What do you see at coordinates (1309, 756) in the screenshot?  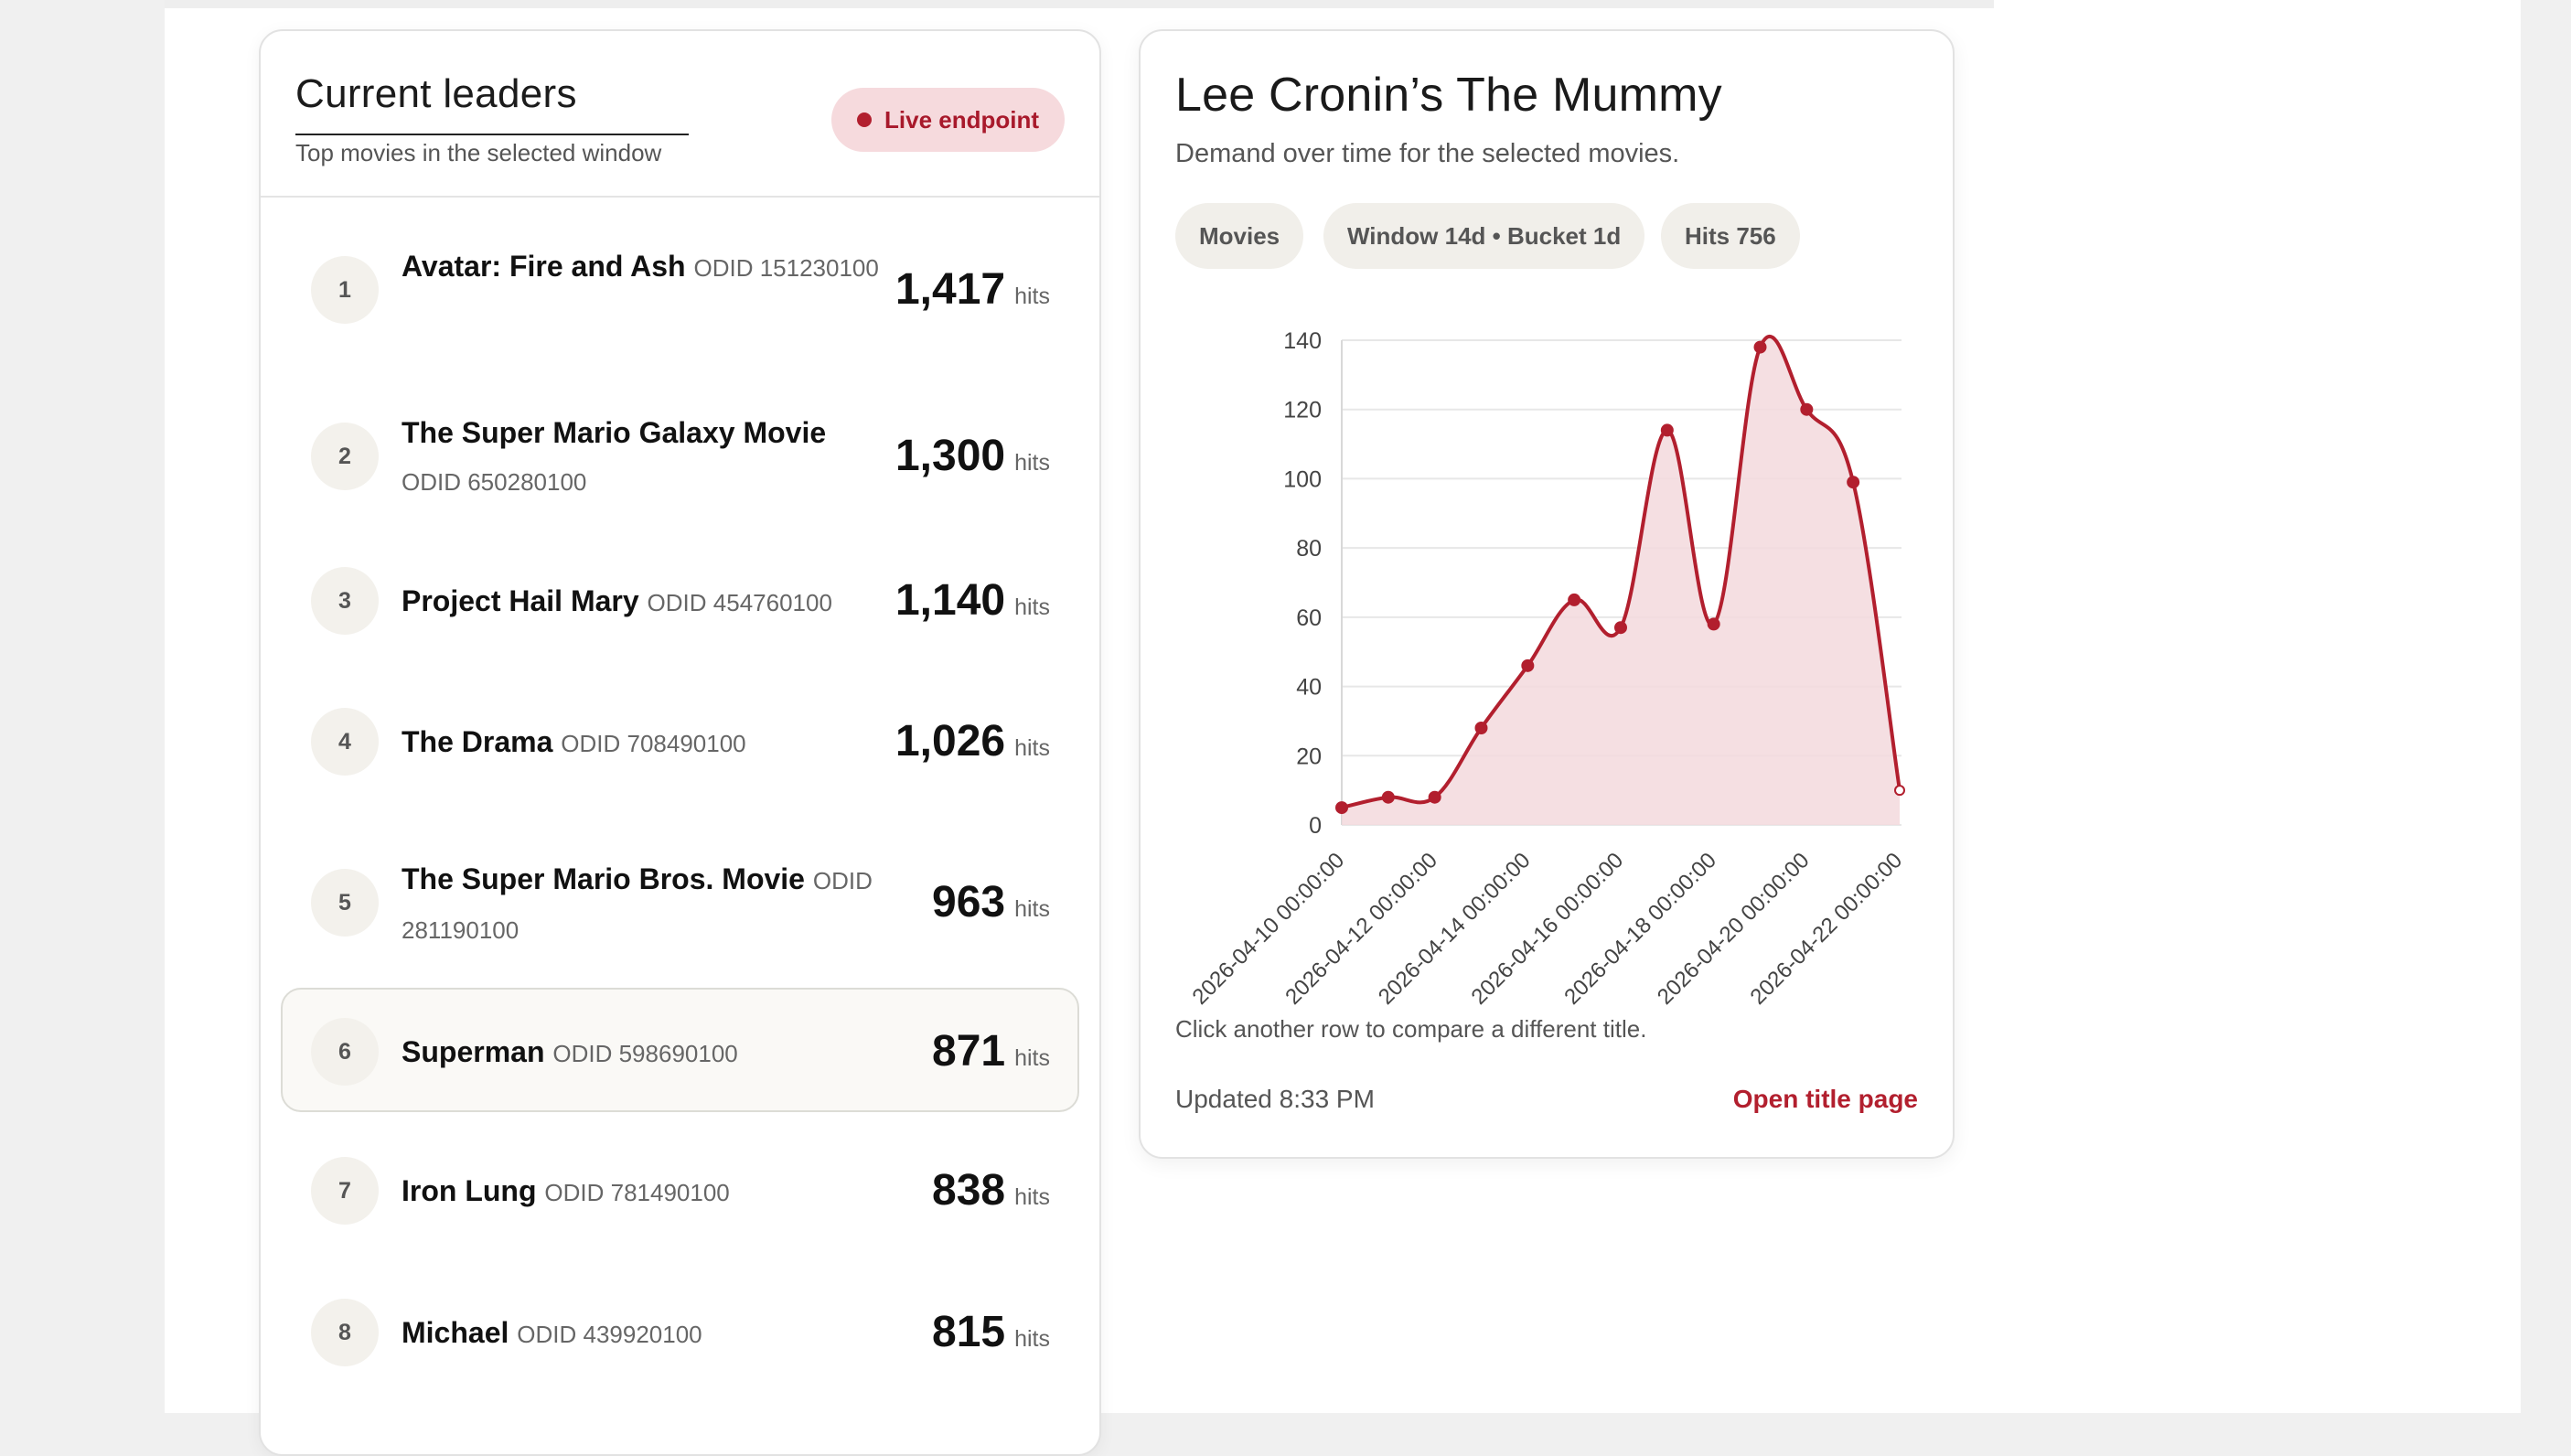 I see `y-tick-label: 20` at bounding box center [1309, 756].